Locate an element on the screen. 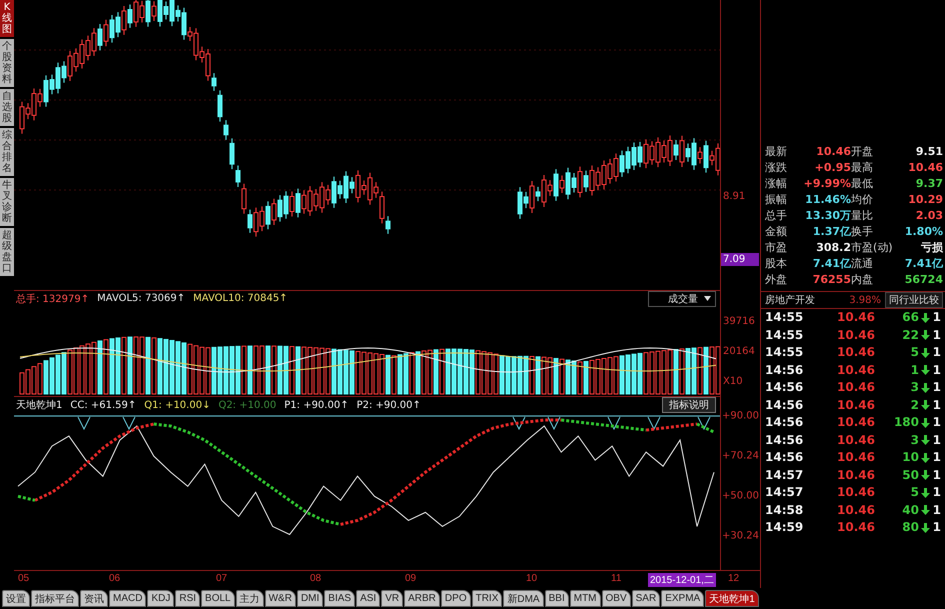 This screenshot has width=945, height=609. quote-value: 亏损 is located at coordinates (931, 248).